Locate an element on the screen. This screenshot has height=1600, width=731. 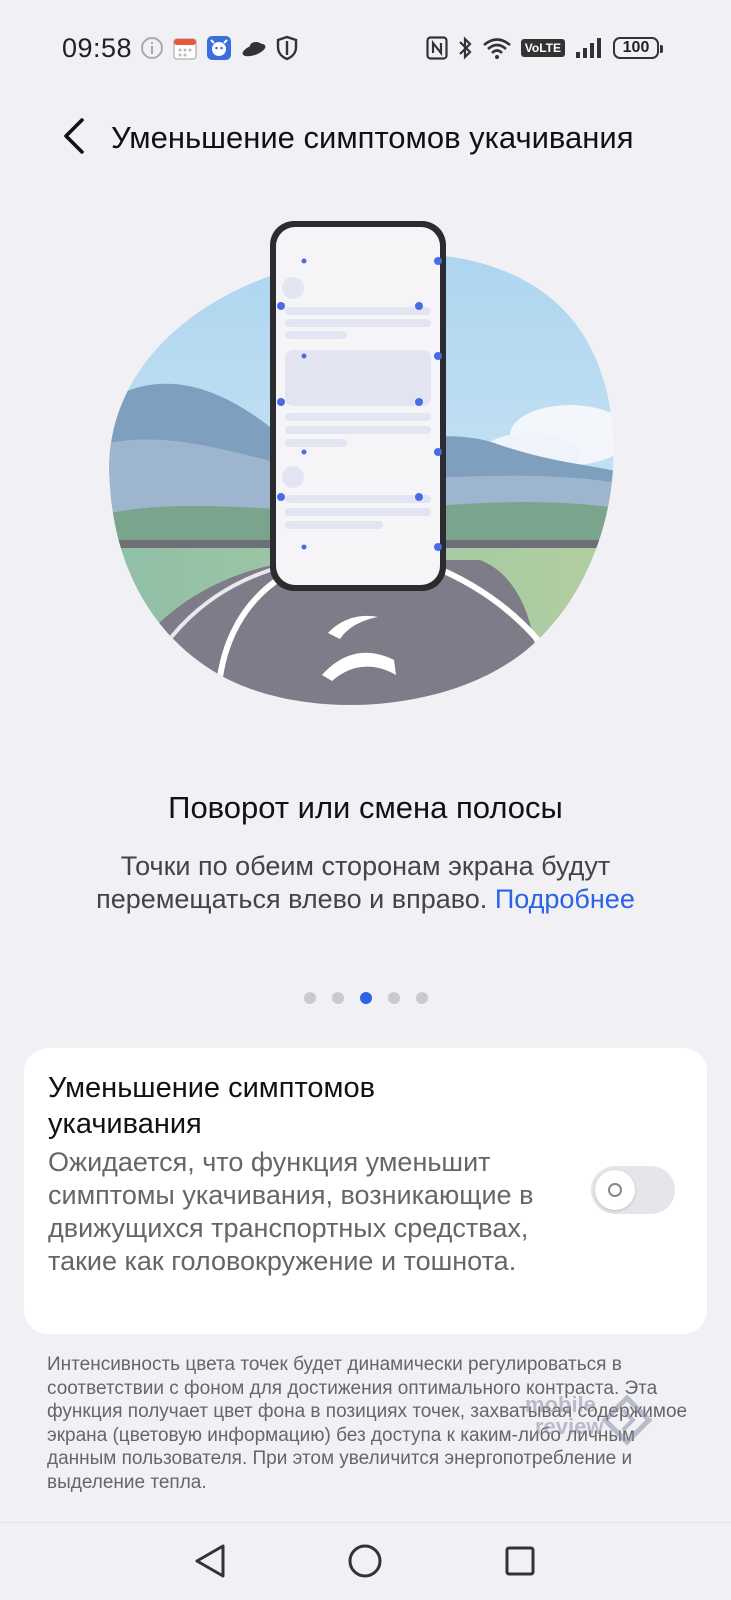
chevron-left-icon is located at coordinates (74, 138).